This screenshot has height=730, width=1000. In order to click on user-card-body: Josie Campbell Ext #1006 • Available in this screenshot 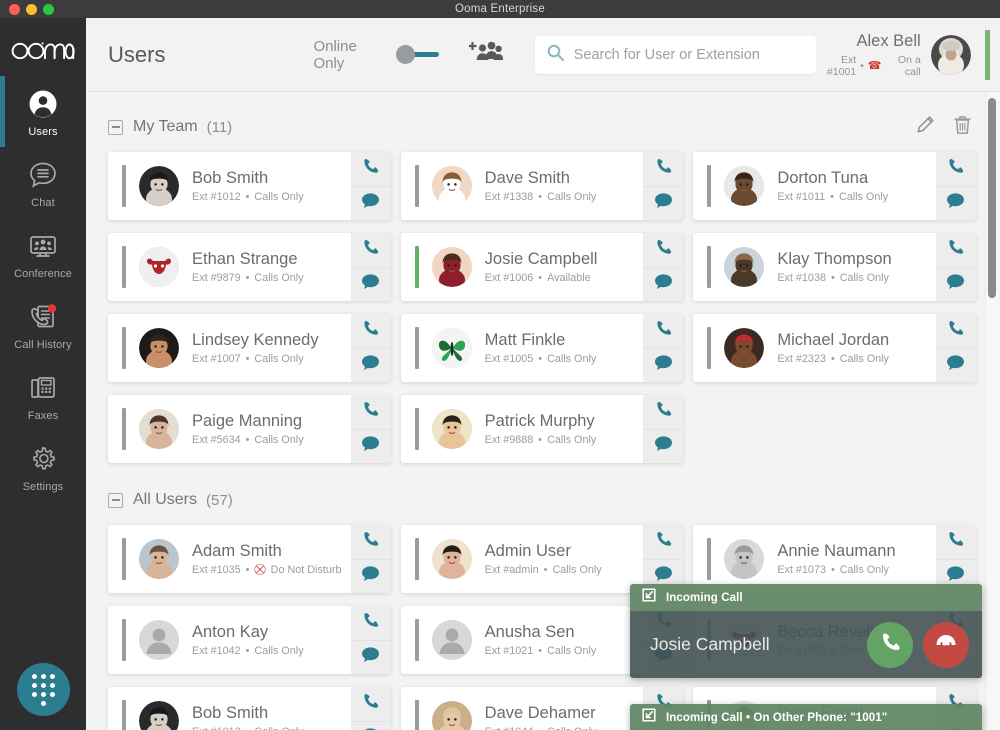, I will do `click(522, 267)`.